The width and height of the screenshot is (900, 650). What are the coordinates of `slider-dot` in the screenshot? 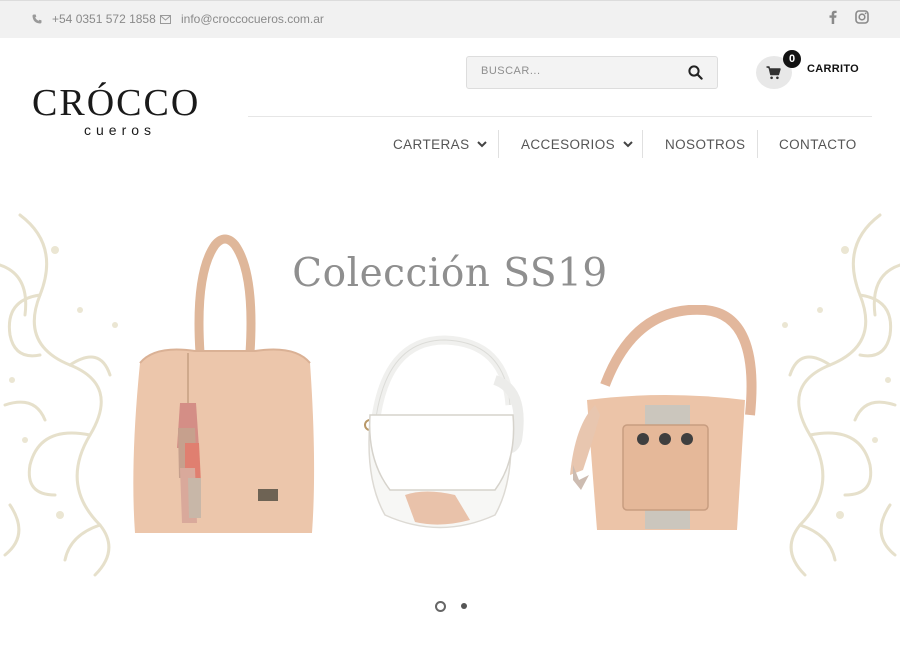 It's located at (464, 606).